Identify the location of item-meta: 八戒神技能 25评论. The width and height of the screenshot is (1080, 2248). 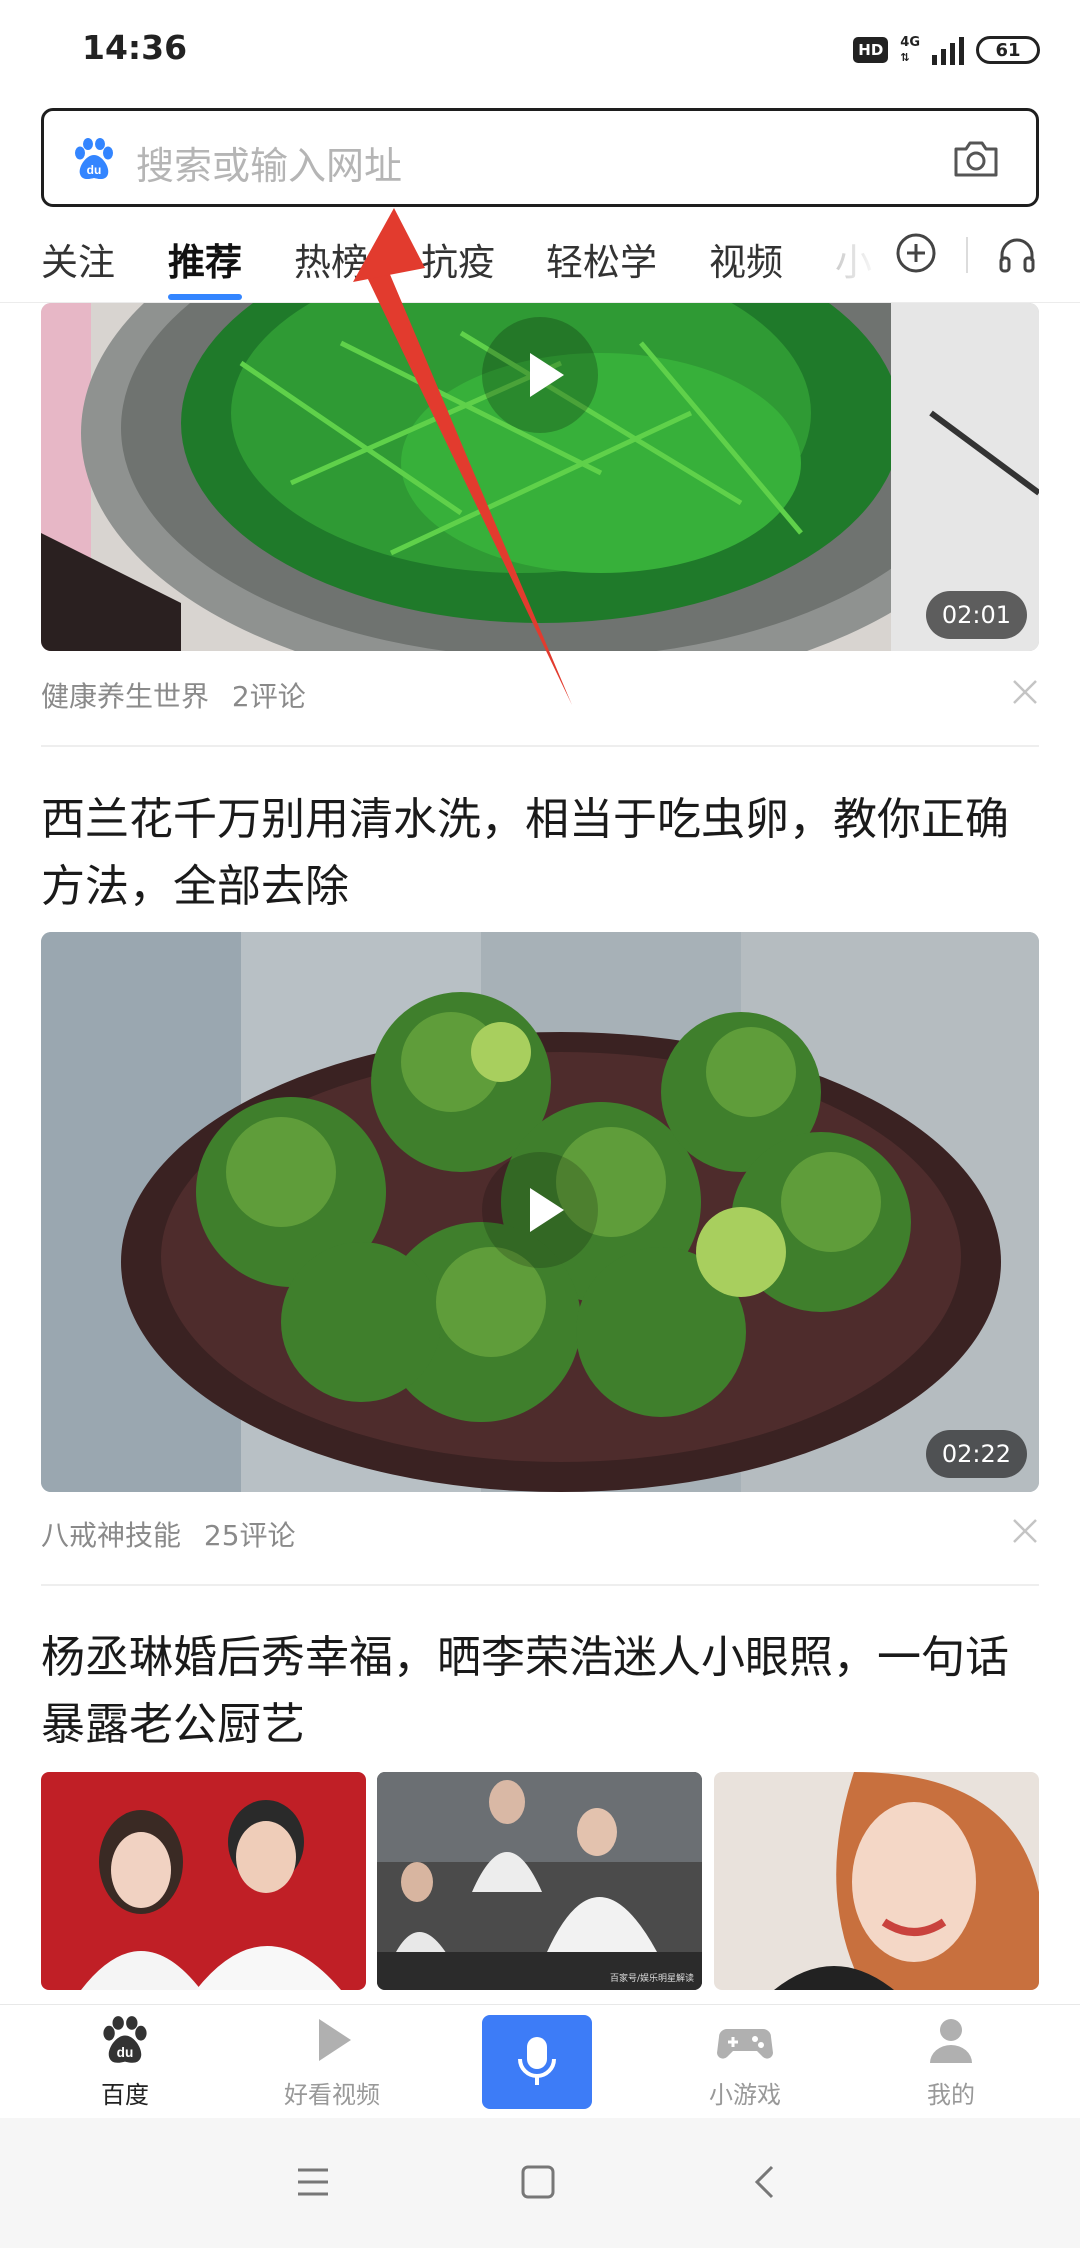
(168, 1534).